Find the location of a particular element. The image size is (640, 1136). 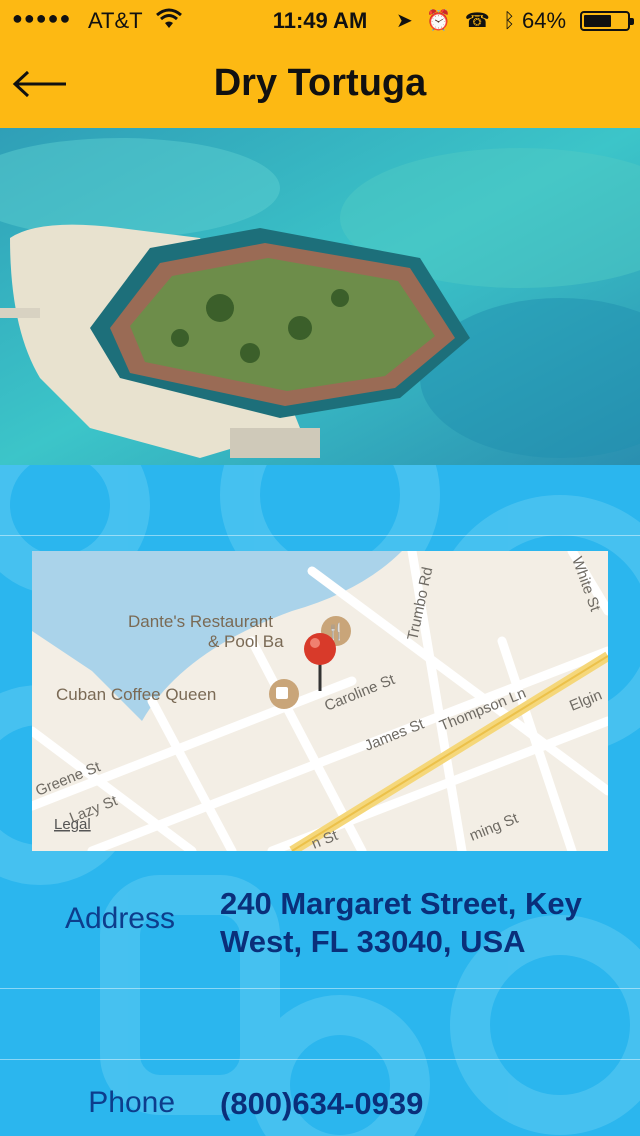

tty-icon: ☎ is located at coordinates (477, 21).